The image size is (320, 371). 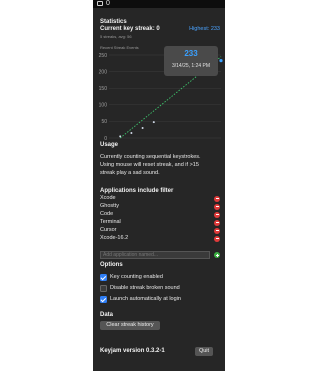 I want to click on usage-line-3: streak play a sad sound., so click(x=130, y=173).